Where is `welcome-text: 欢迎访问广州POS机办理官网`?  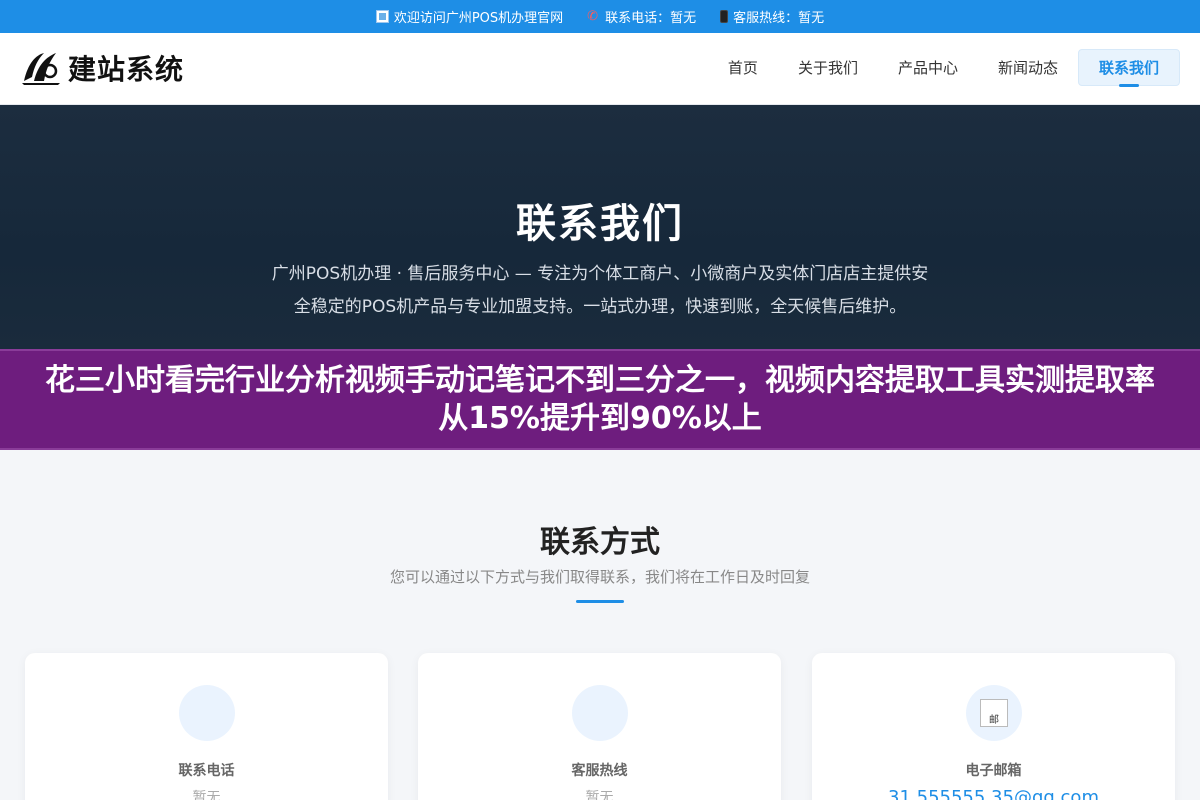
welcome-text: 欢迎访问广州POS机办理官网 is located at coordinates (478, 18).